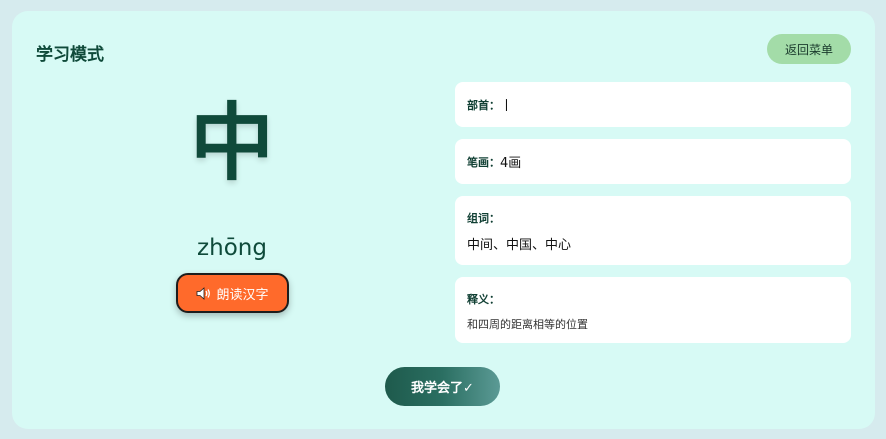  What do you see at coordinates (242, 295) in the screenshot?
I see `read-aloud-label: 朗读汉字` at bounding box center [242, 295].